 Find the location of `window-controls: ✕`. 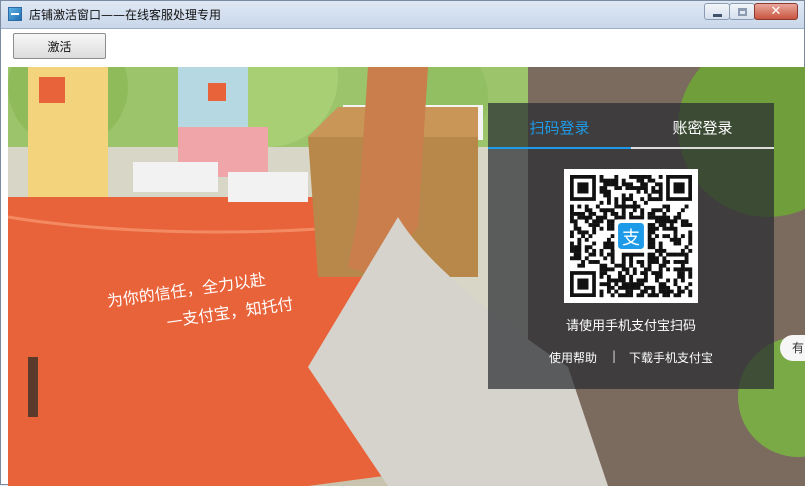

window-controls: ✕ is located at coordinates (751, 12).